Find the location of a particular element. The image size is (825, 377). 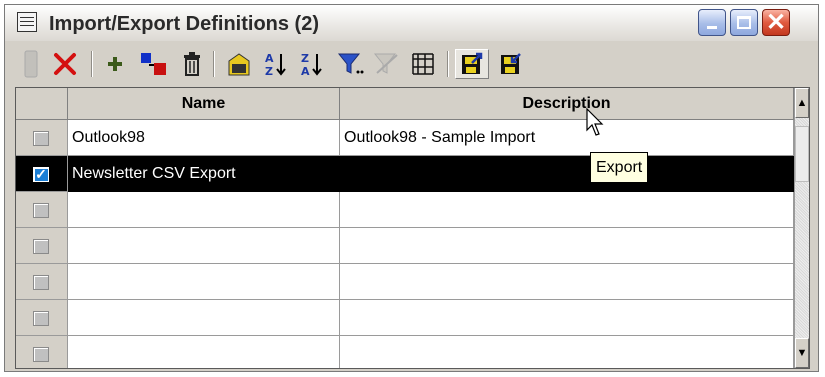

description-cell: Outlook98 - Sample Import is located at coordinates (567, 138).